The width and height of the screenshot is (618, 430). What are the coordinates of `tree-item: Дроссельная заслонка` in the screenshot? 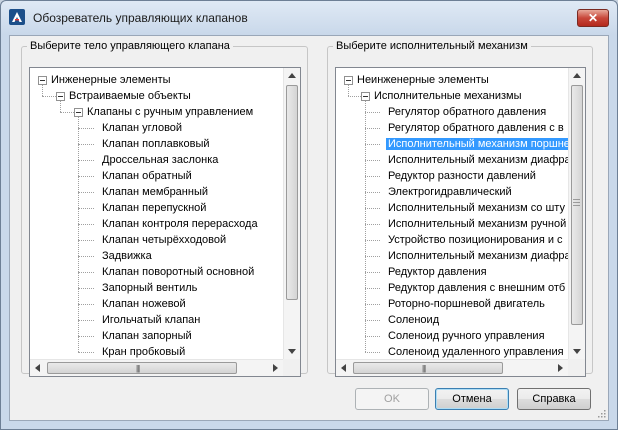 It's located at (160, 160).